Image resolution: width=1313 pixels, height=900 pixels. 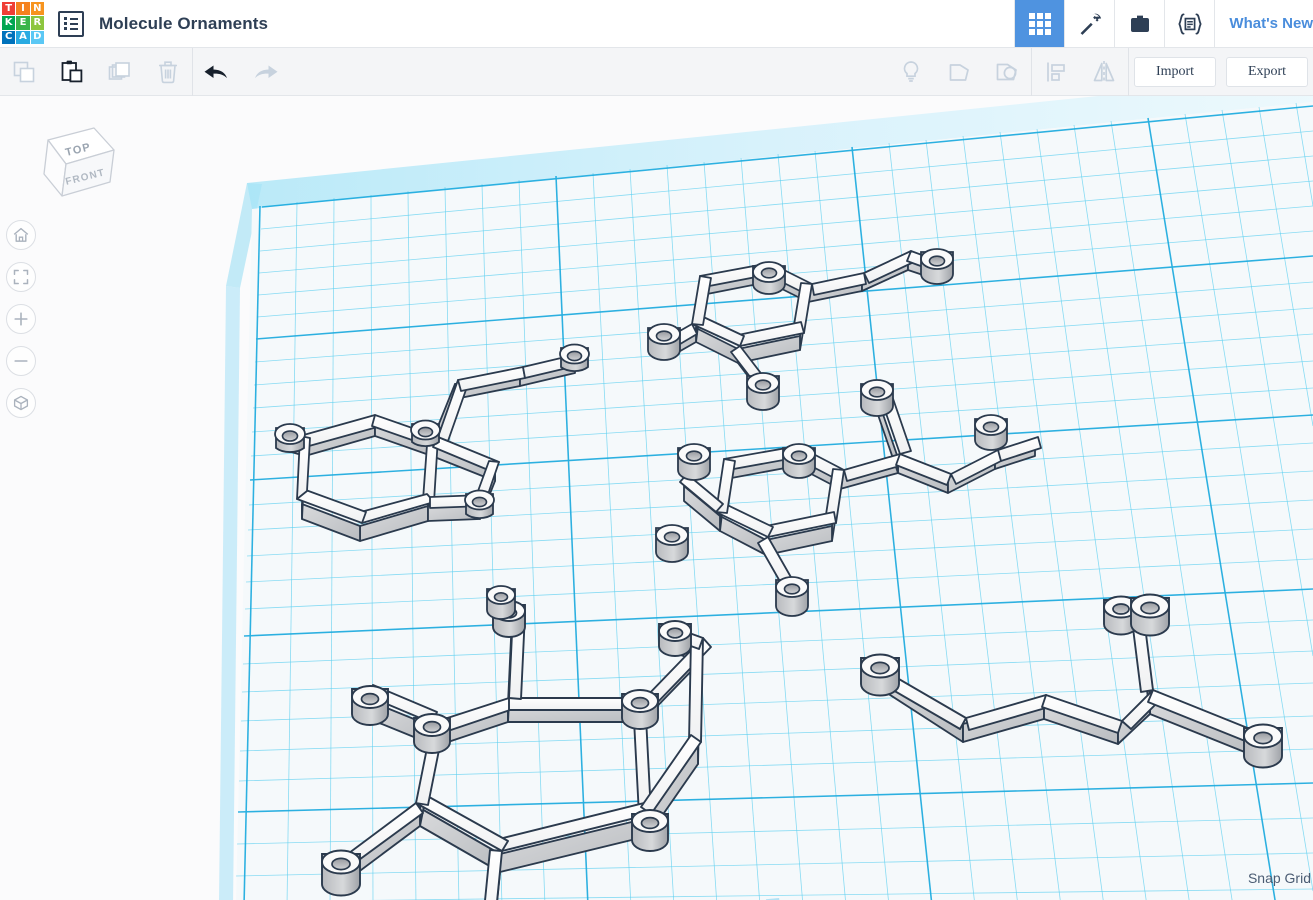 I want to click on align-icon, so click(x=1056, y=71).